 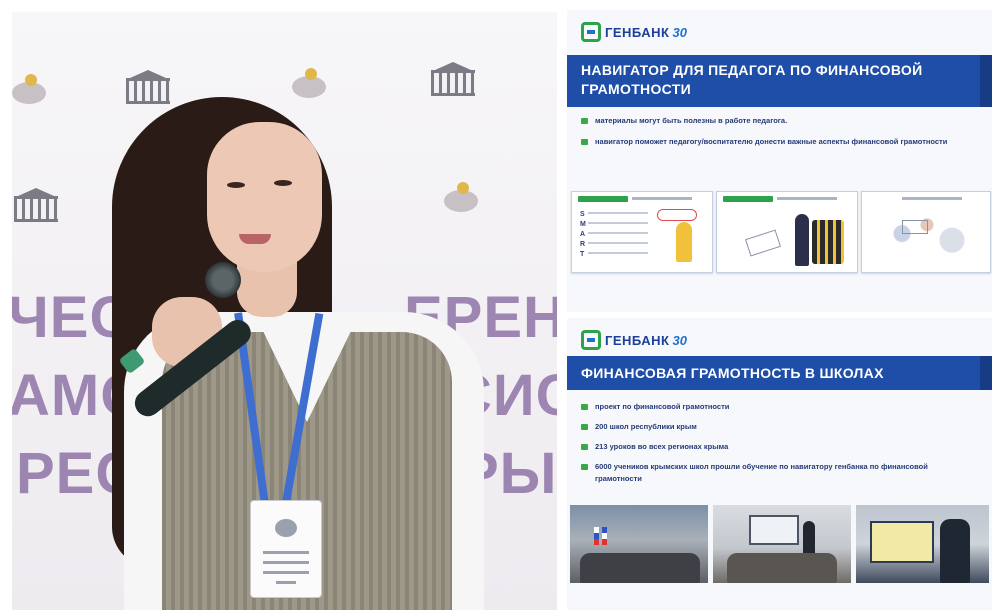 What do you see at coordinates (264, 197) in the screenshot?
I see `face` at bounding box center [264, 197].